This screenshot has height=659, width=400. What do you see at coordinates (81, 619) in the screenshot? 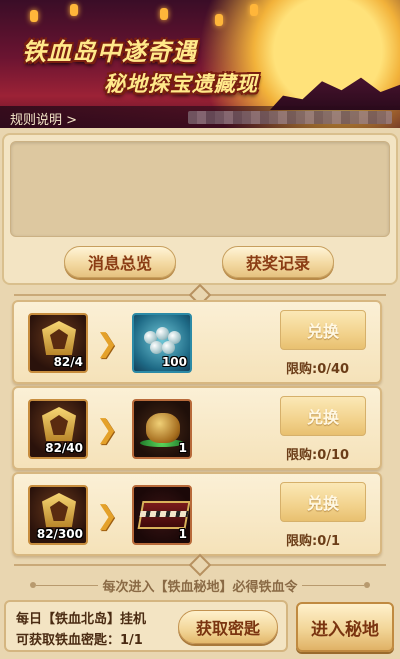
I see `daily-info-line1: 每日【铁血北岛】挂机` at bounding box center [81, 619].